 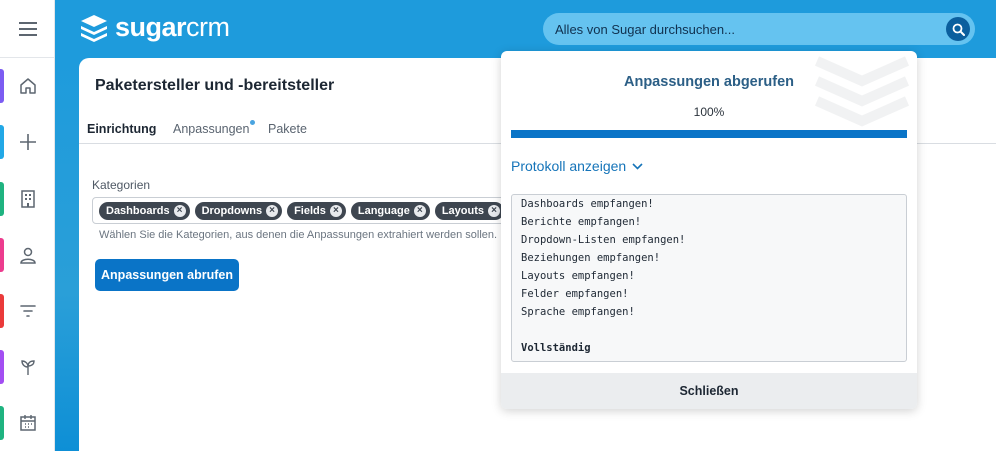 I want to click on tag-label: Fields, so click(x=310, y=211).